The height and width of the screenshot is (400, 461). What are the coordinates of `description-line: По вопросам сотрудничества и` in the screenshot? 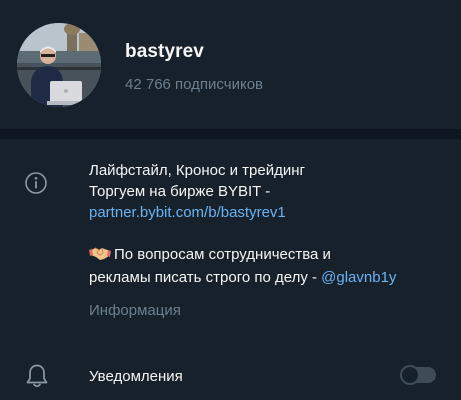 It's located at (269, 255).